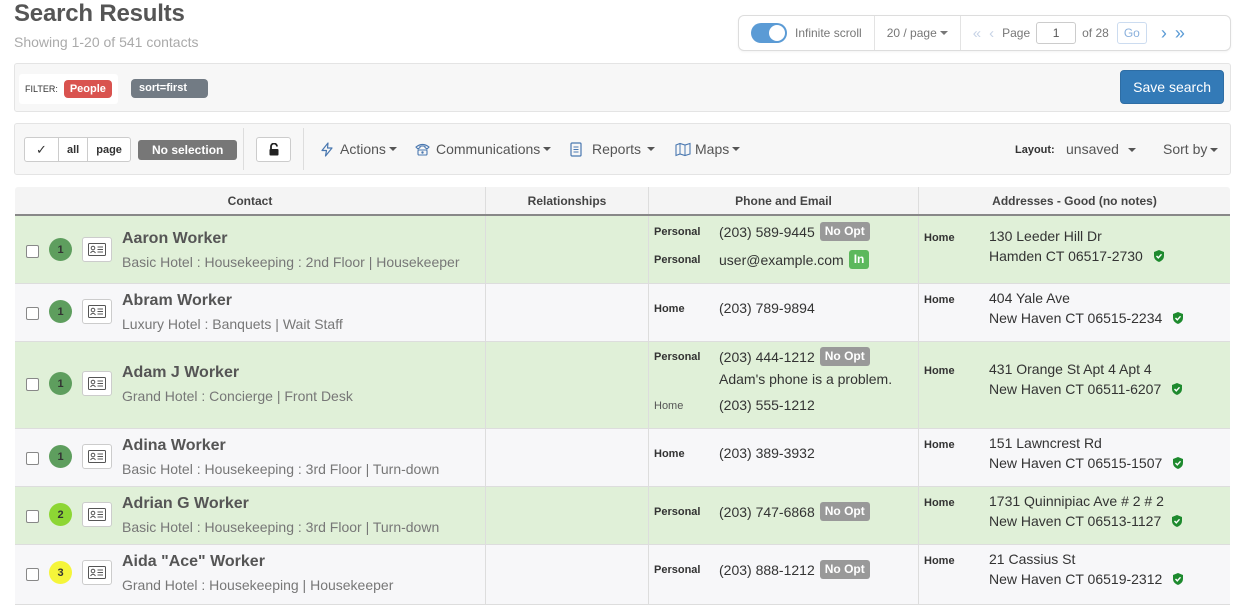 Image resolution: width=1245 pixels, height=605 pixels. Describe the element at coordinates (1076, 463) in the screenshot. I see `address-city: New Haven CT 06515-1507` at that location.